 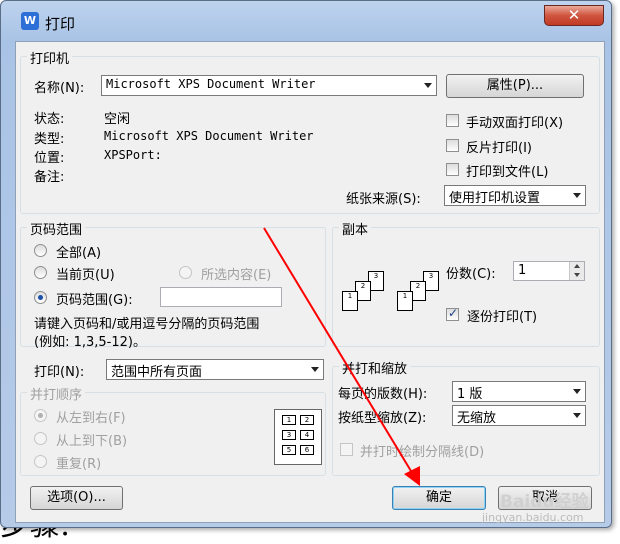 I want to click on baidu-watermark-url: jingyan.baidu.com, so click(x=533, y=517).